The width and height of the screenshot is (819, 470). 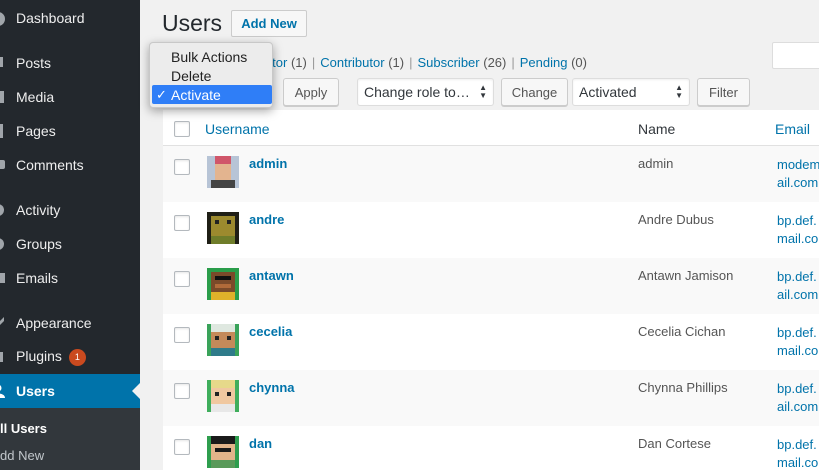 What do you see at coordinates (268, 163) in the screenshot?
I see `username-link: admin` at bounding box center [268, 163].